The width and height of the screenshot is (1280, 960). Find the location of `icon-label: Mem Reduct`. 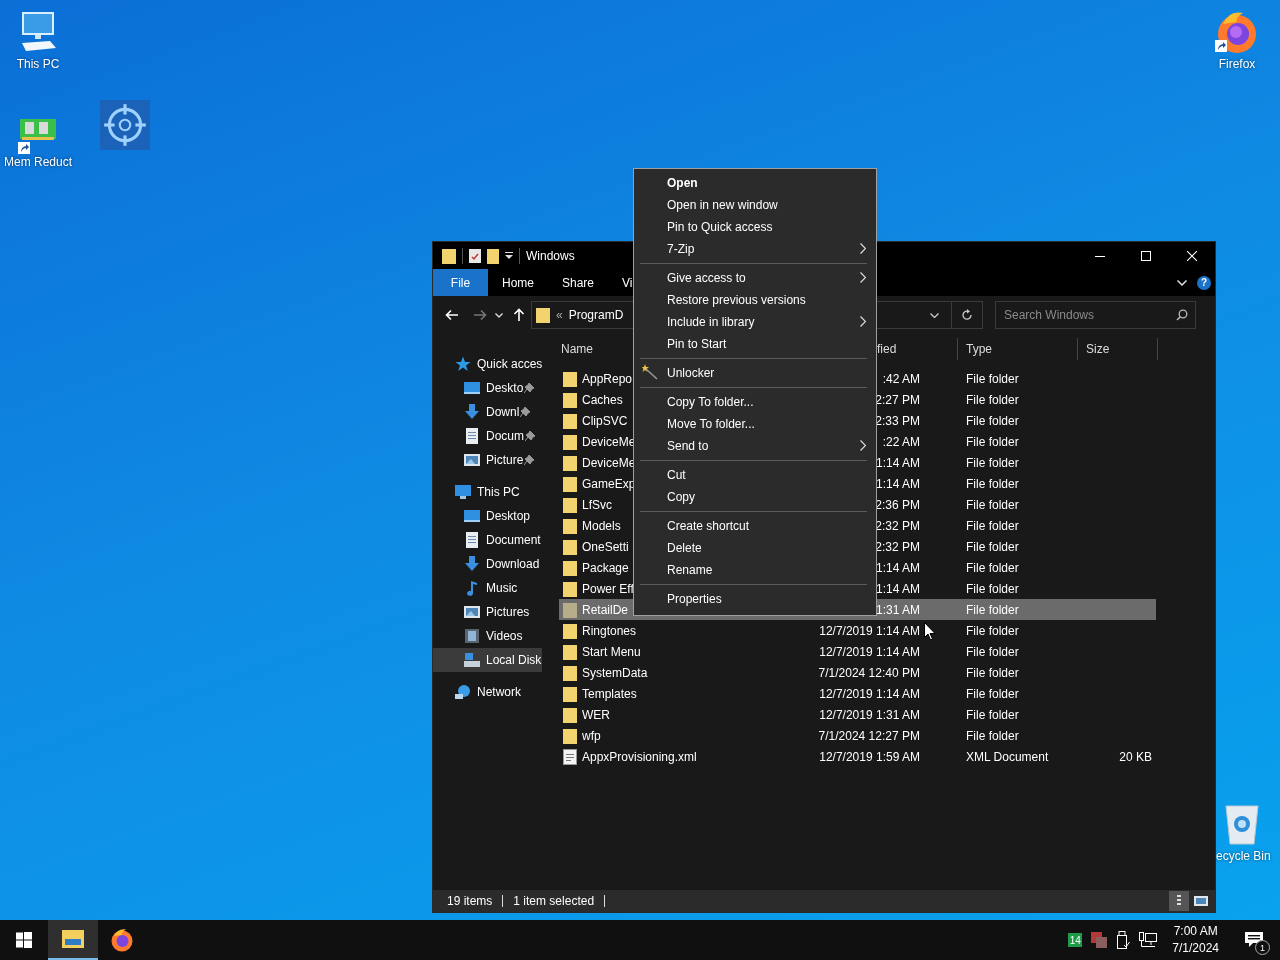

icon-label: Mem Reduct is located at coordinates (38, 162).